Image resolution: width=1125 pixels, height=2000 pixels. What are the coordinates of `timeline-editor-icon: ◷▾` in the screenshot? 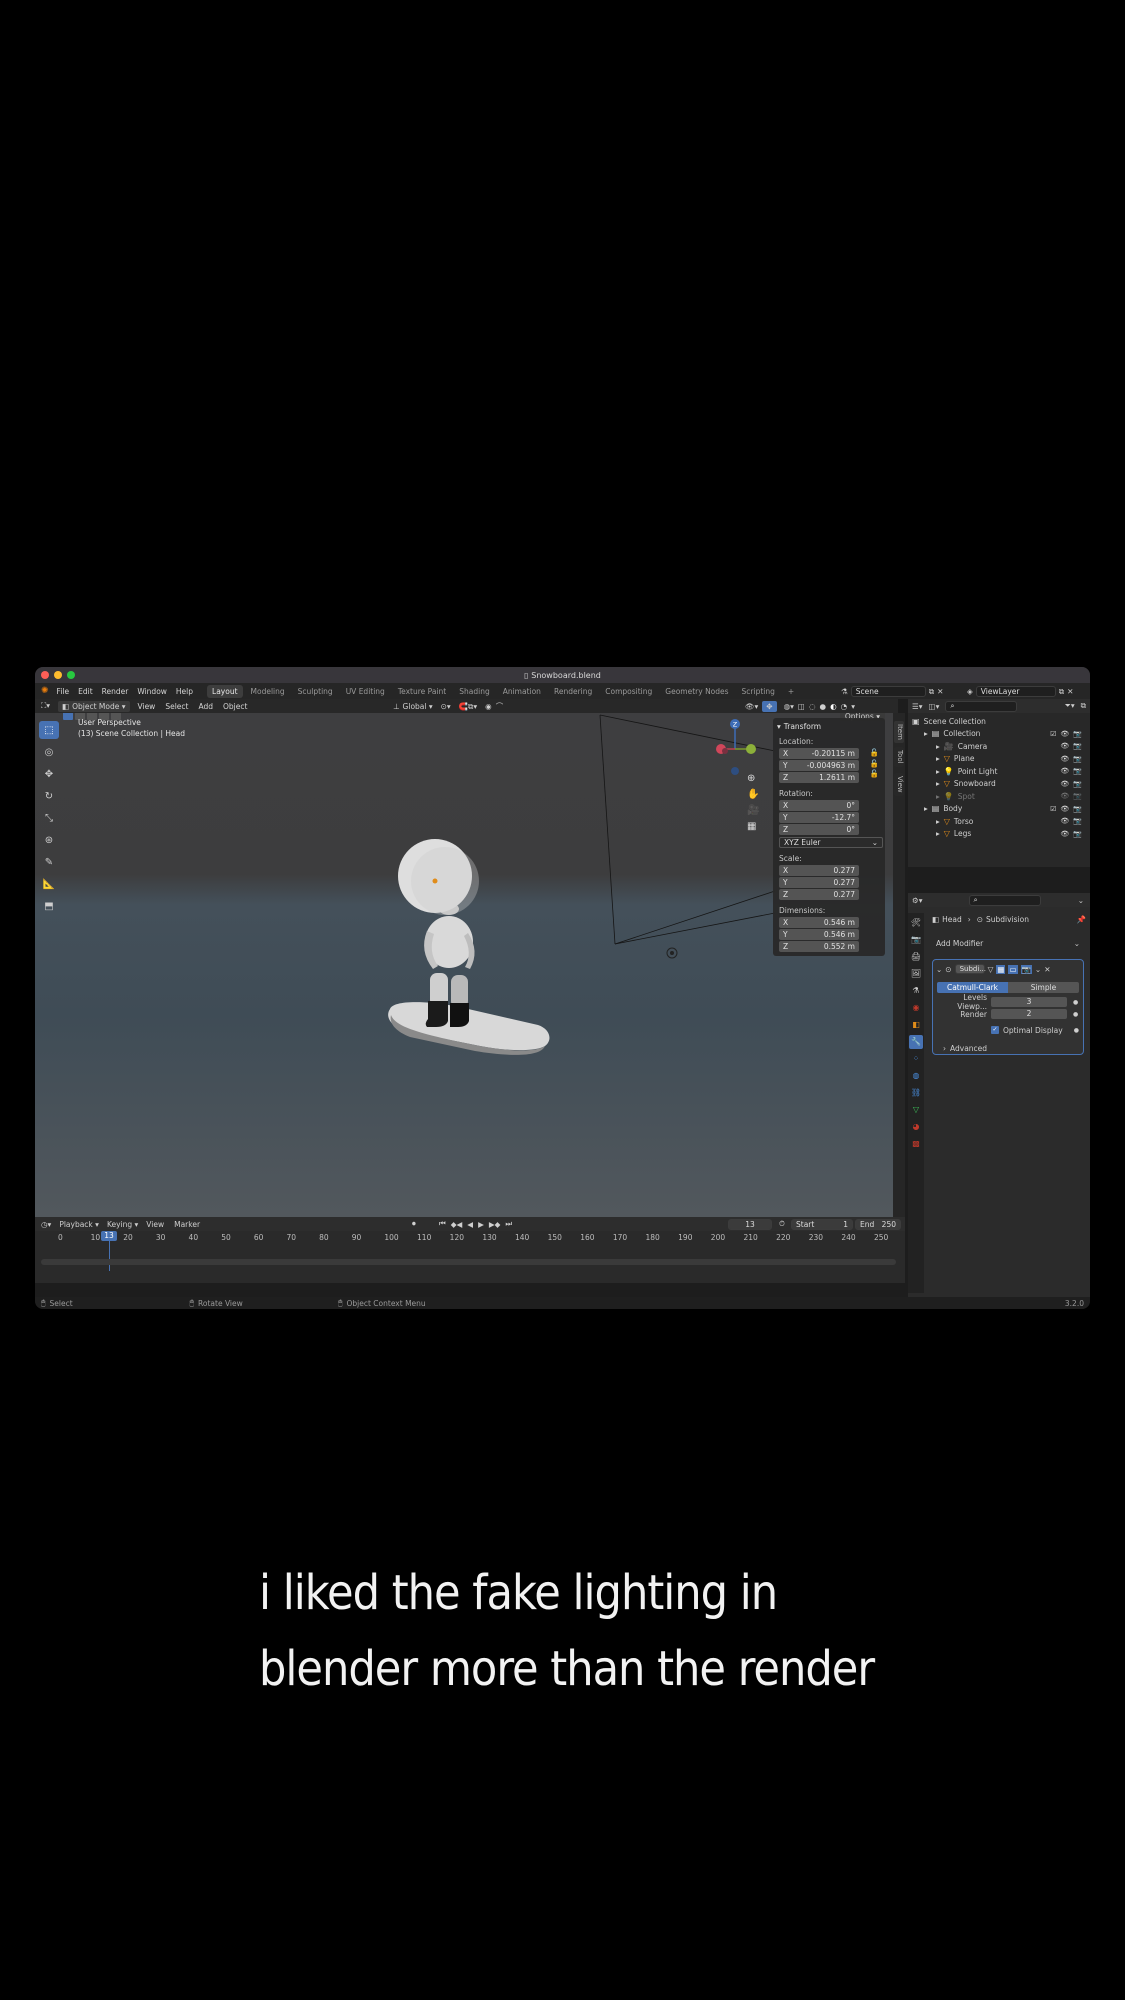 It's located at (46, 1224).